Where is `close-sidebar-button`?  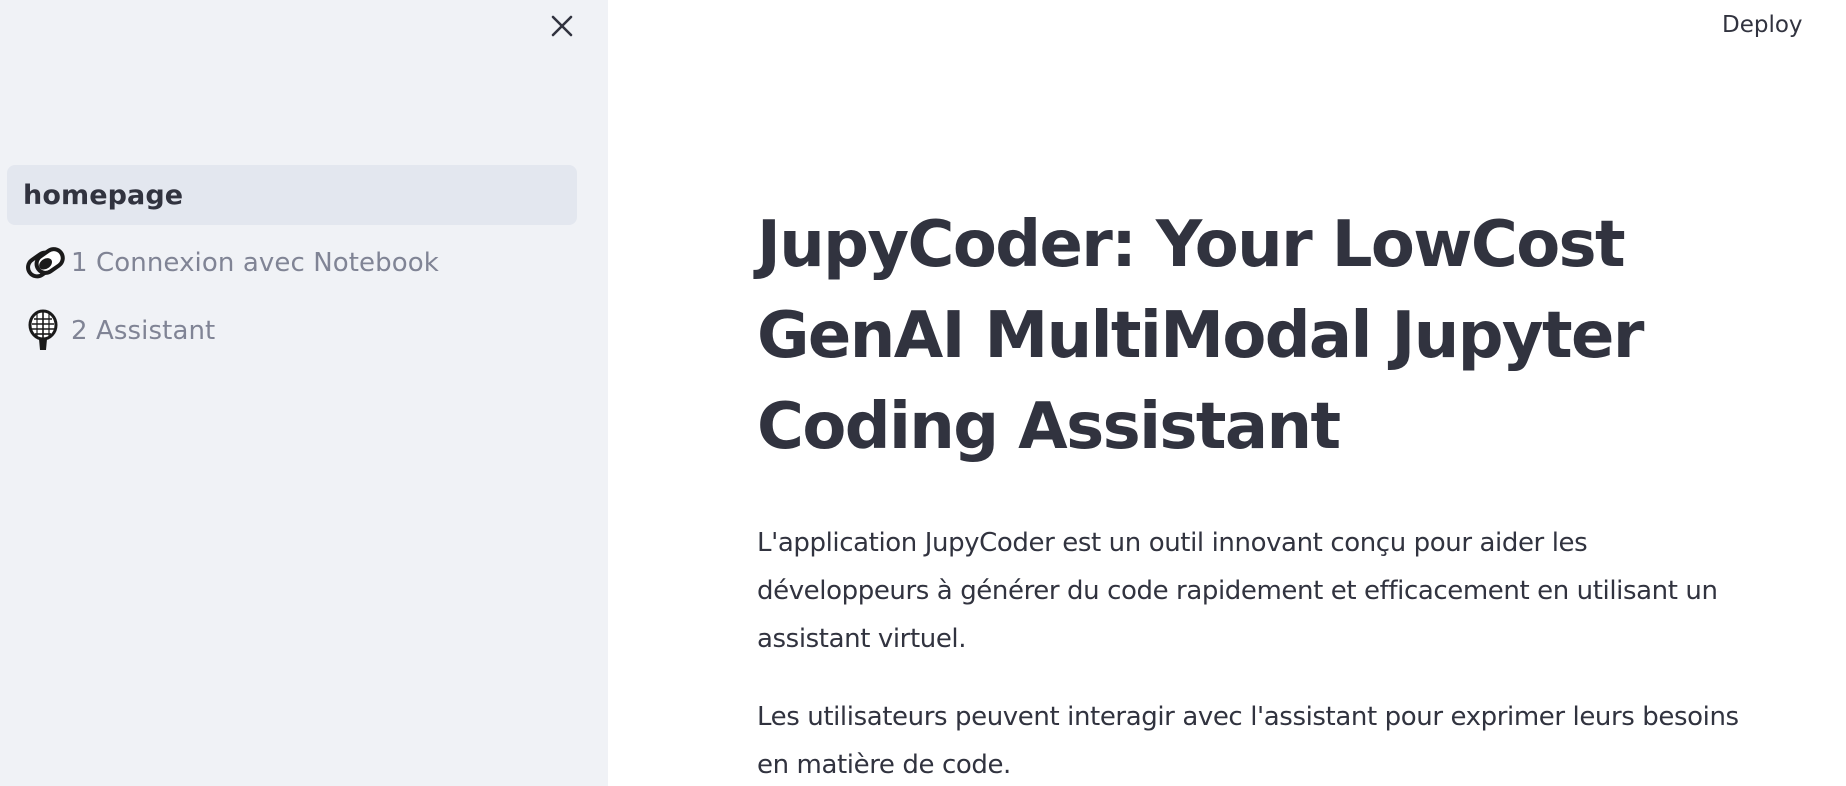 close-sidebar-button is located at coordinates (562, 26).